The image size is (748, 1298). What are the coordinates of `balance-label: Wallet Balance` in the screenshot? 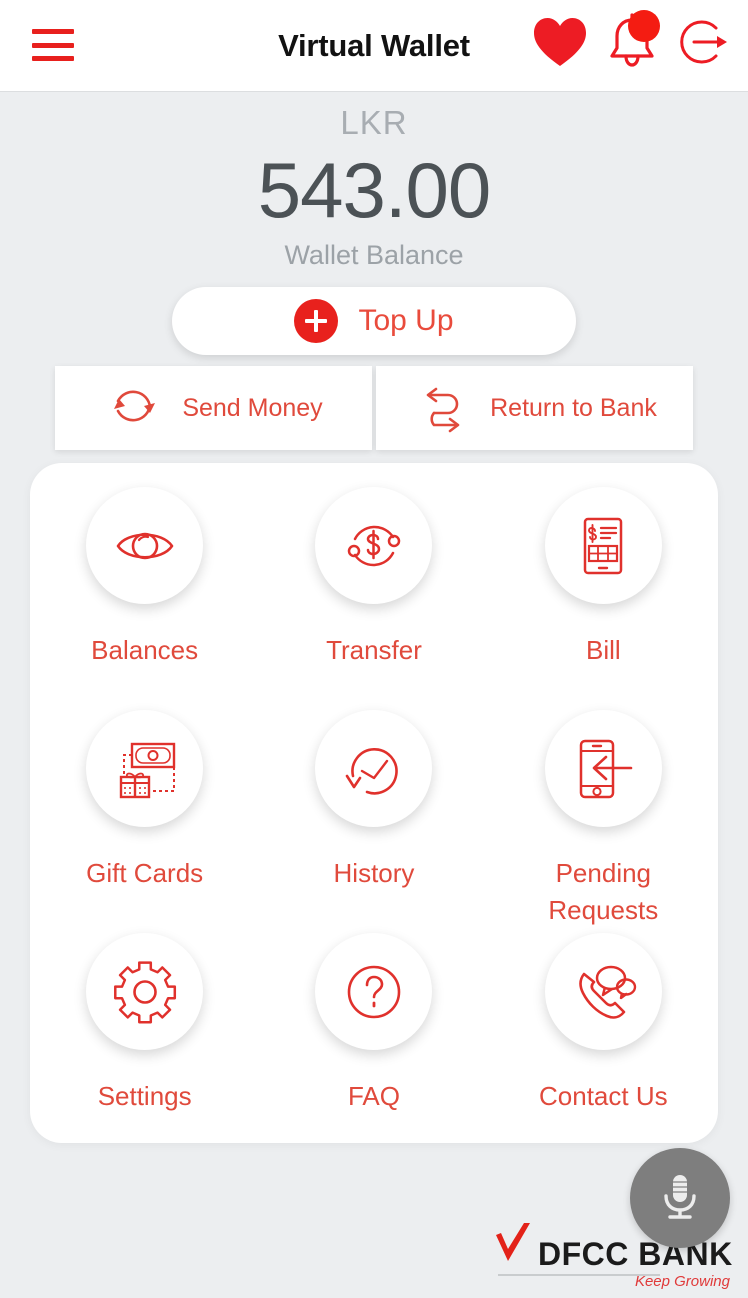 It's located at (374, 255).